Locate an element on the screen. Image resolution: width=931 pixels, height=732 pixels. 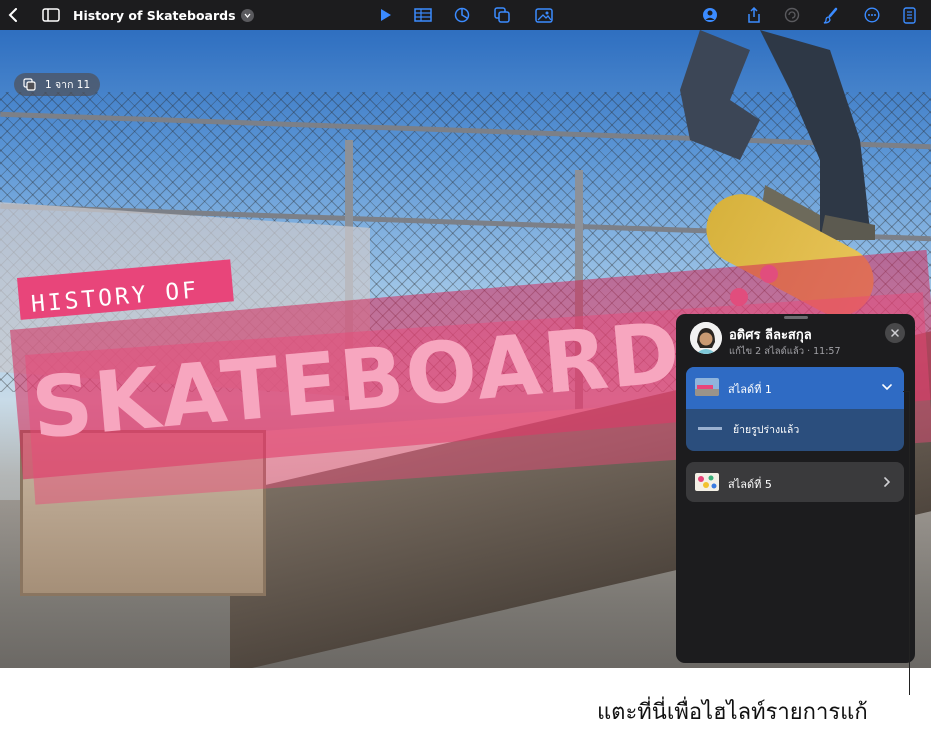
format-brush-icon is located at coordinates (831, 15).